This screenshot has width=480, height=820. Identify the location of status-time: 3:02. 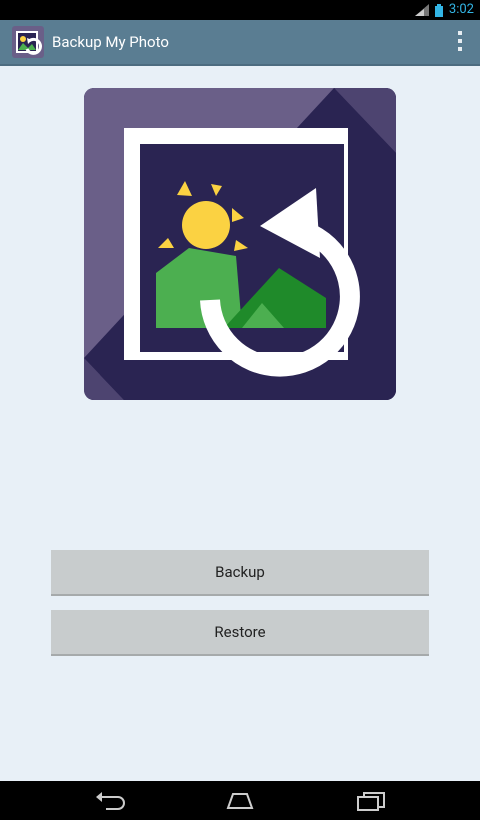
(461, 9).